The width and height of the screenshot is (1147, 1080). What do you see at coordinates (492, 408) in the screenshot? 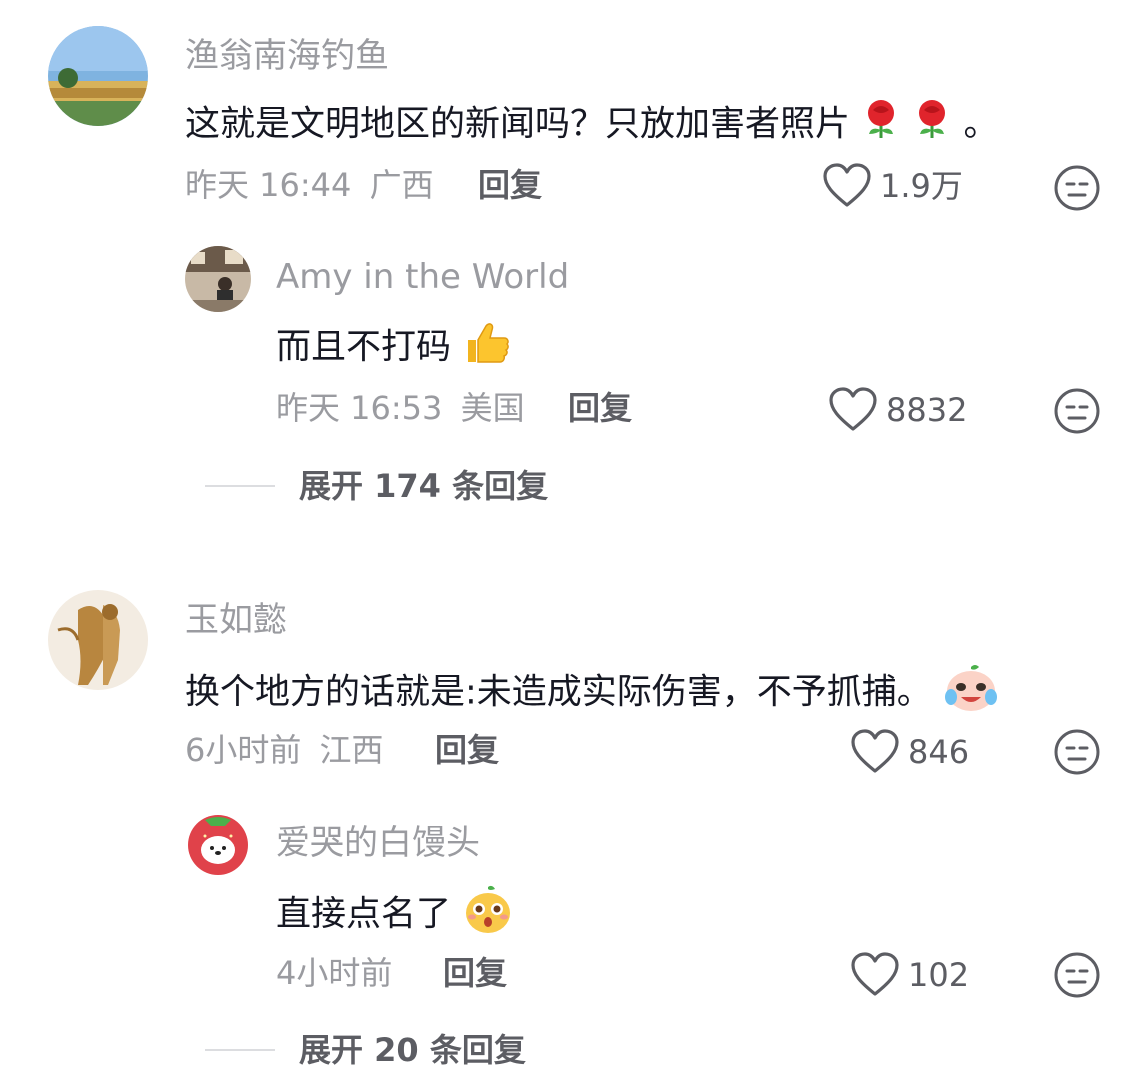
I see `location: 美国` at bounding box center [492, 408].